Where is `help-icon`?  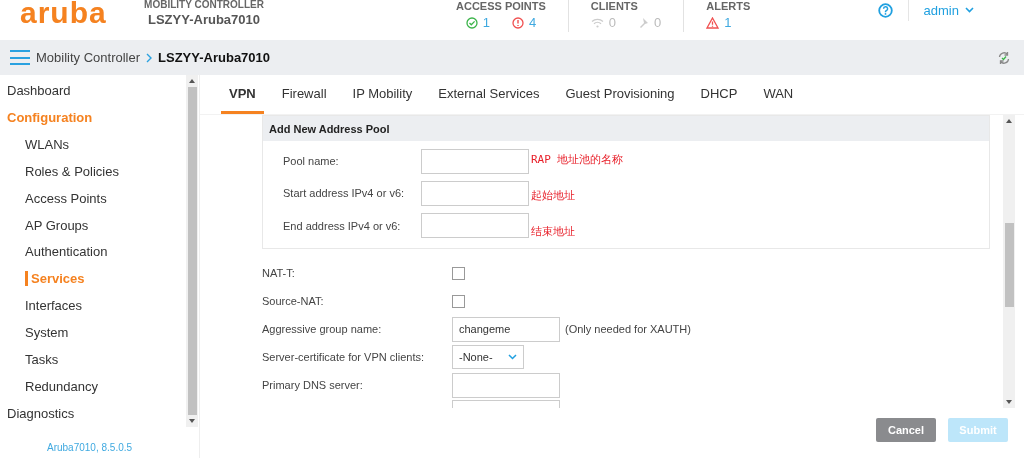
help-icon is located at coordinates (885, 10).